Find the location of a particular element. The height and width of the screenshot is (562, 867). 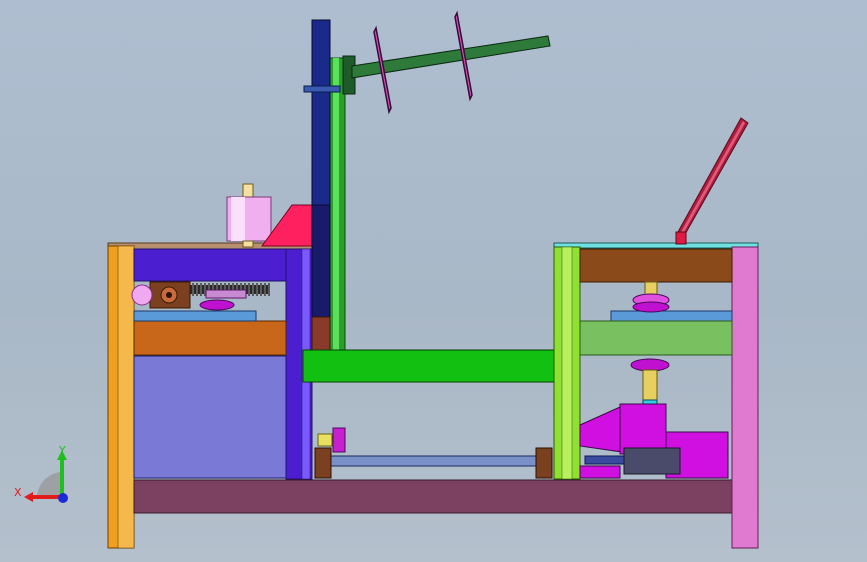

spool-top-pin is located at coordinates (248, 191).